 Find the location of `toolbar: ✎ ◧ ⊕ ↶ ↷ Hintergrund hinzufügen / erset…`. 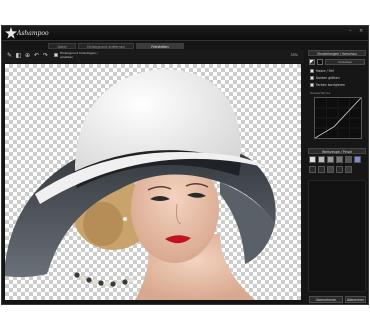

toolbar: ✎ ◧ ⊕ ↶ ↷ Hintergrund hinzufügen / erset… is located at coordinates (153, 56).